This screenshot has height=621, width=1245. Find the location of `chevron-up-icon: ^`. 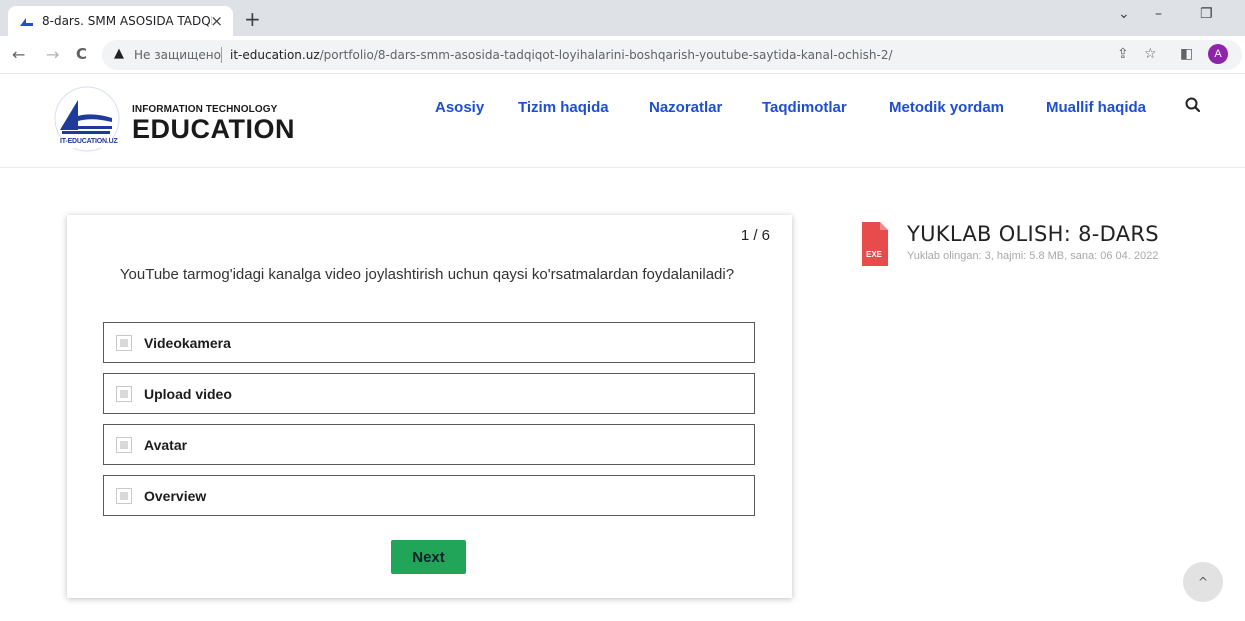

chevron-up-icon: ^ is located at coordinates (1203, 582).